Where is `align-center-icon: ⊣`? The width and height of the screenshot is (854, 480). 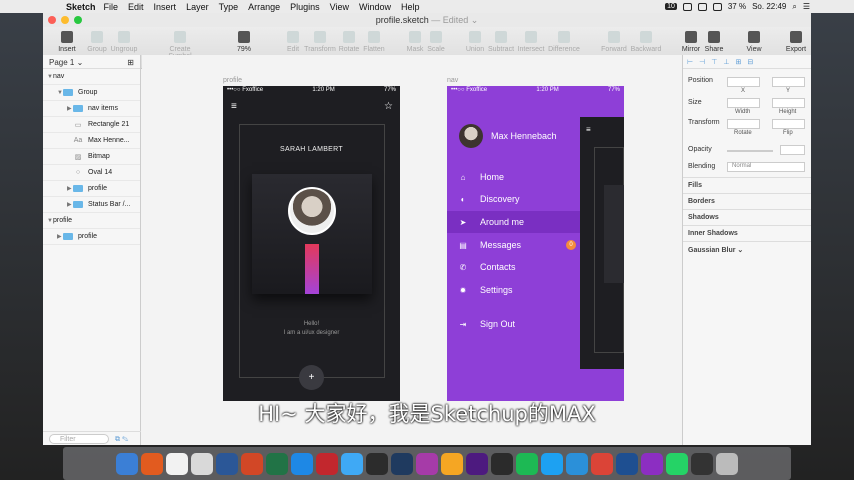
align-center-icon: ⊣ is located at coordinates (702, 62).